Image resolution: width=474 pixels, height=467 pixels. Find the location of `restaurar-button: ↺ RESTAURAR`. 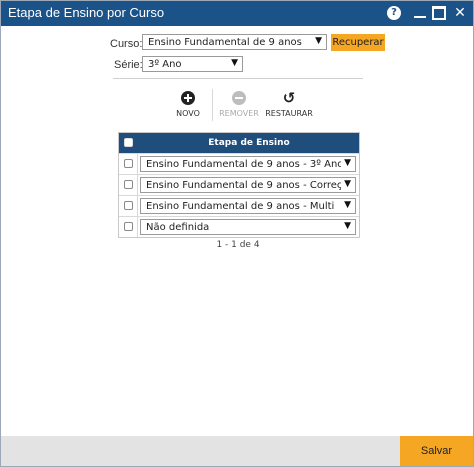

restaurar-button: ↺ RESTAURAR is located at coordinates (289, 104).